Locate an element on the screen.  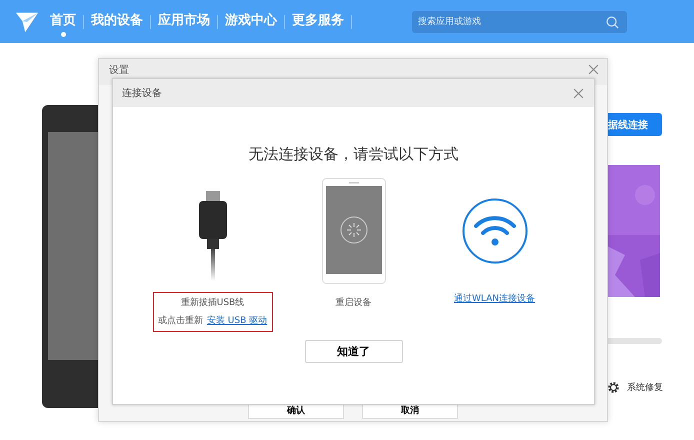
nav-tab: 游戏中心 is located at coordinates (251, 21).